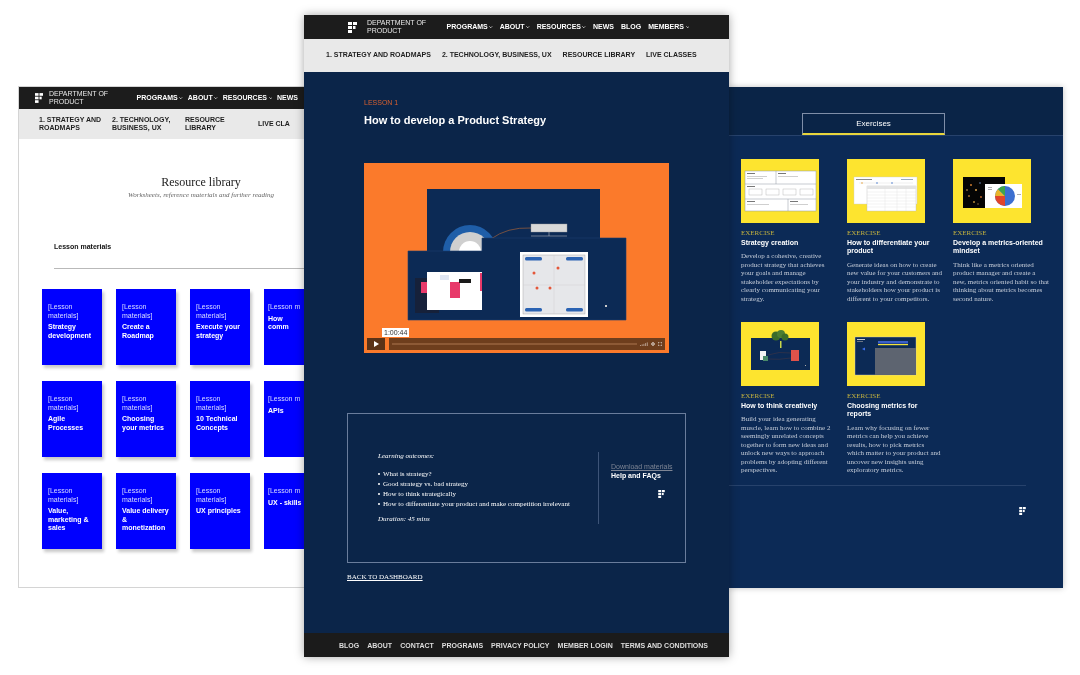 Image resolution: width=1080 pixels, height=675 pixels. Describe the element at coordinates (780, 191) in the screenshot. I see `worksheet-thumbnail-drawing` at that location.